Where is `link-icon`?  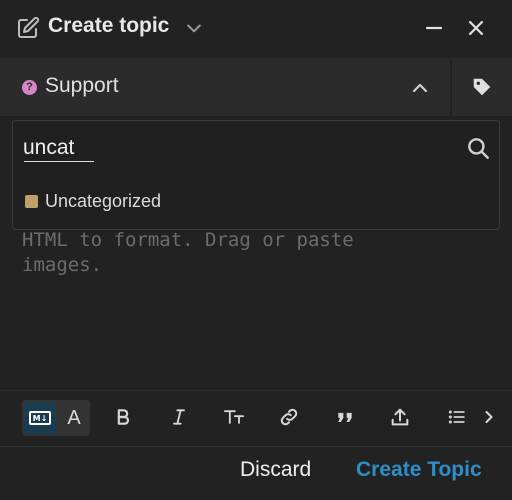
link-icon is located at coordinates (289, 417).